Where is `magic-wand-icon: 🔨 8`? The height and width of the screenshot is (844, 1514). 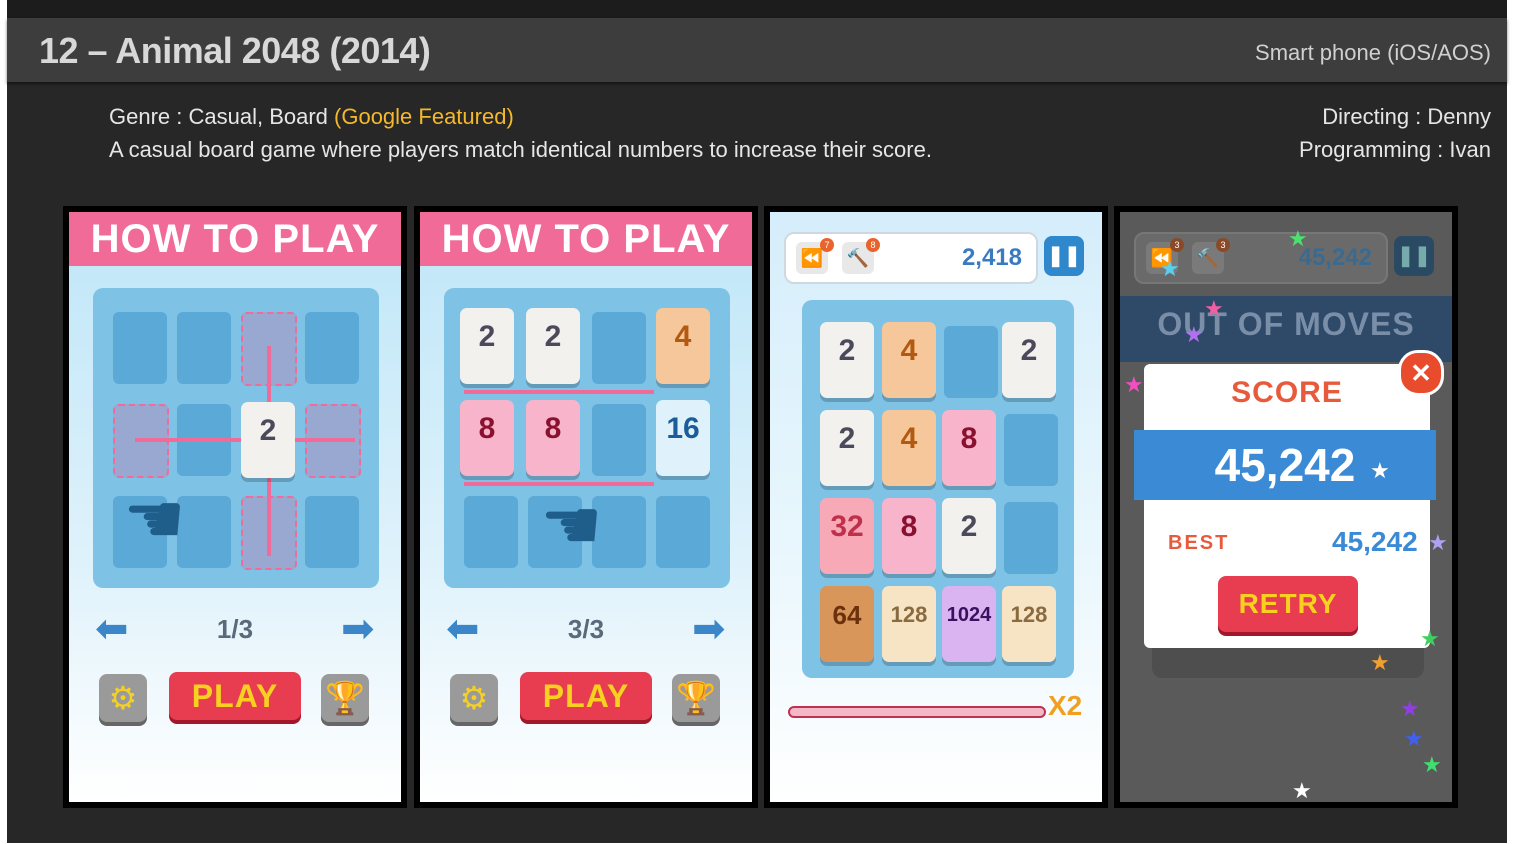 magic-wand-icon: 🔨 8 is located at coordinates (861, 256).